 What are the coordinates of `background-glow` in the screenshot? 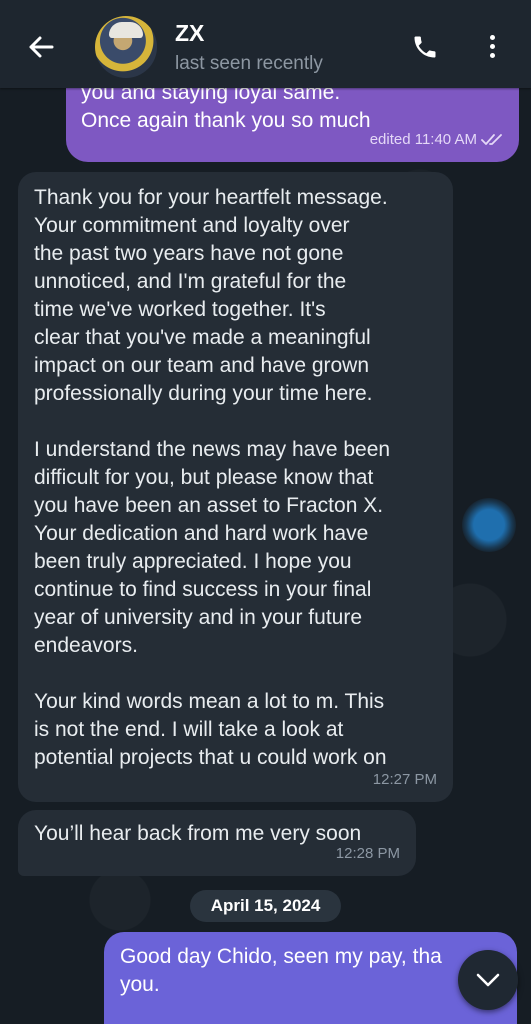 It's located at (489, 525).